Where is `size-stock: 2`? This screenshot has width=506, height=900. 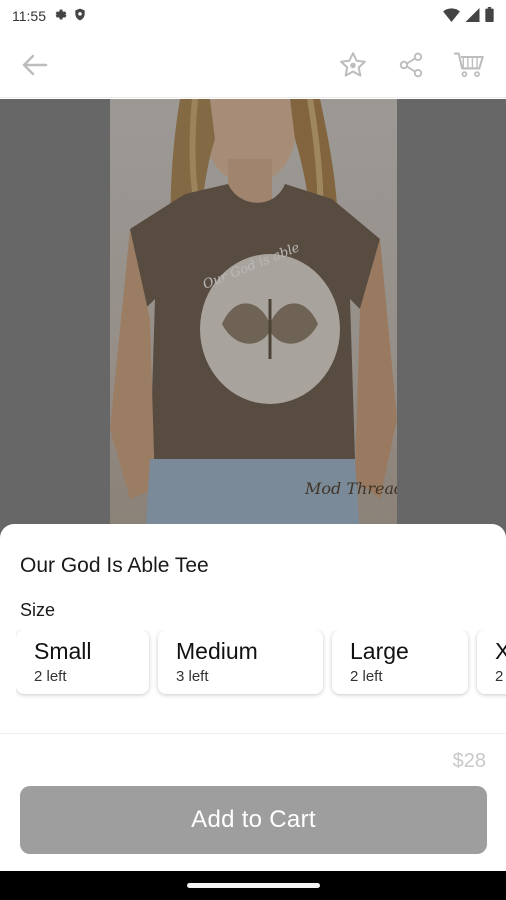 size-stock: 2 is located at coordinates (499, 676).